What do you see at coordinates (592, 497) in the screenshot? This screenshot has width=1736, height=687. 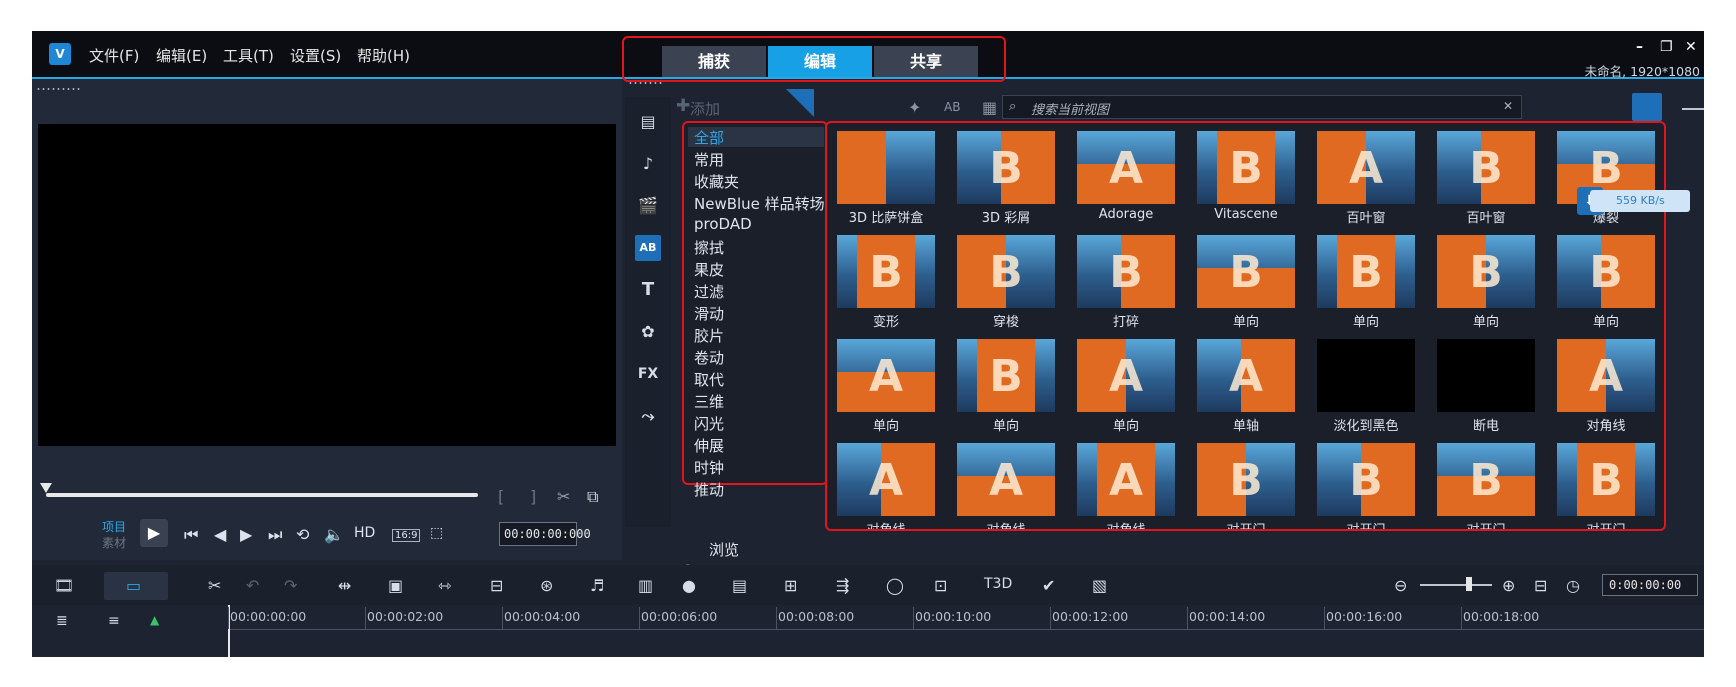 I see `enlarge-preview-icon: ⧉` at bounding box center [592, 497].